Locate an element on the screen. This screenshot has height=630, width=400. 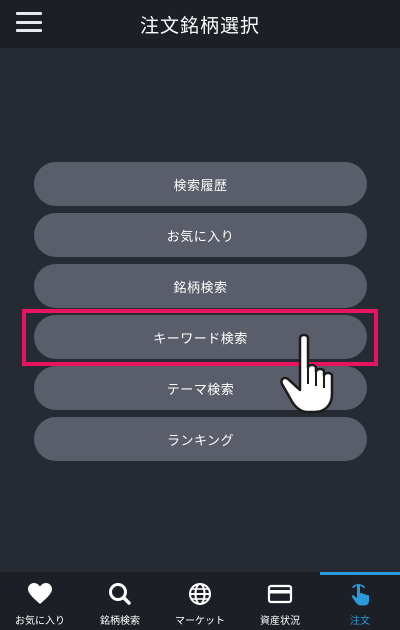
heart-icon is located at coordinates (40, 593).